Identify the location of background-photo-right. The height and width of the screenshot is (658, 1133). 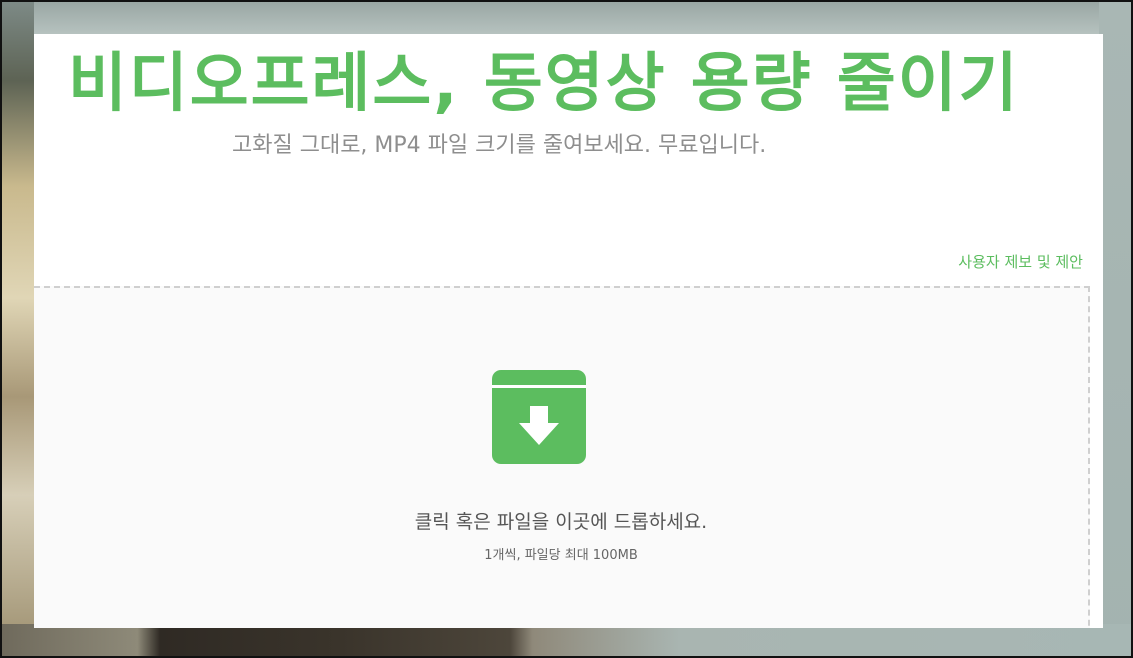
(1115, 329).